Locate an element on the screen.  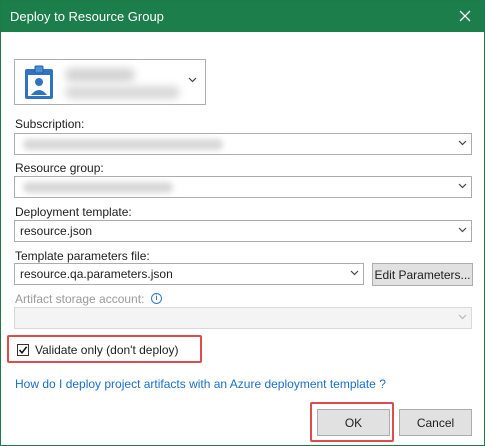
deployment-template-label: Deployment template: is located at coordinates (73, 212).